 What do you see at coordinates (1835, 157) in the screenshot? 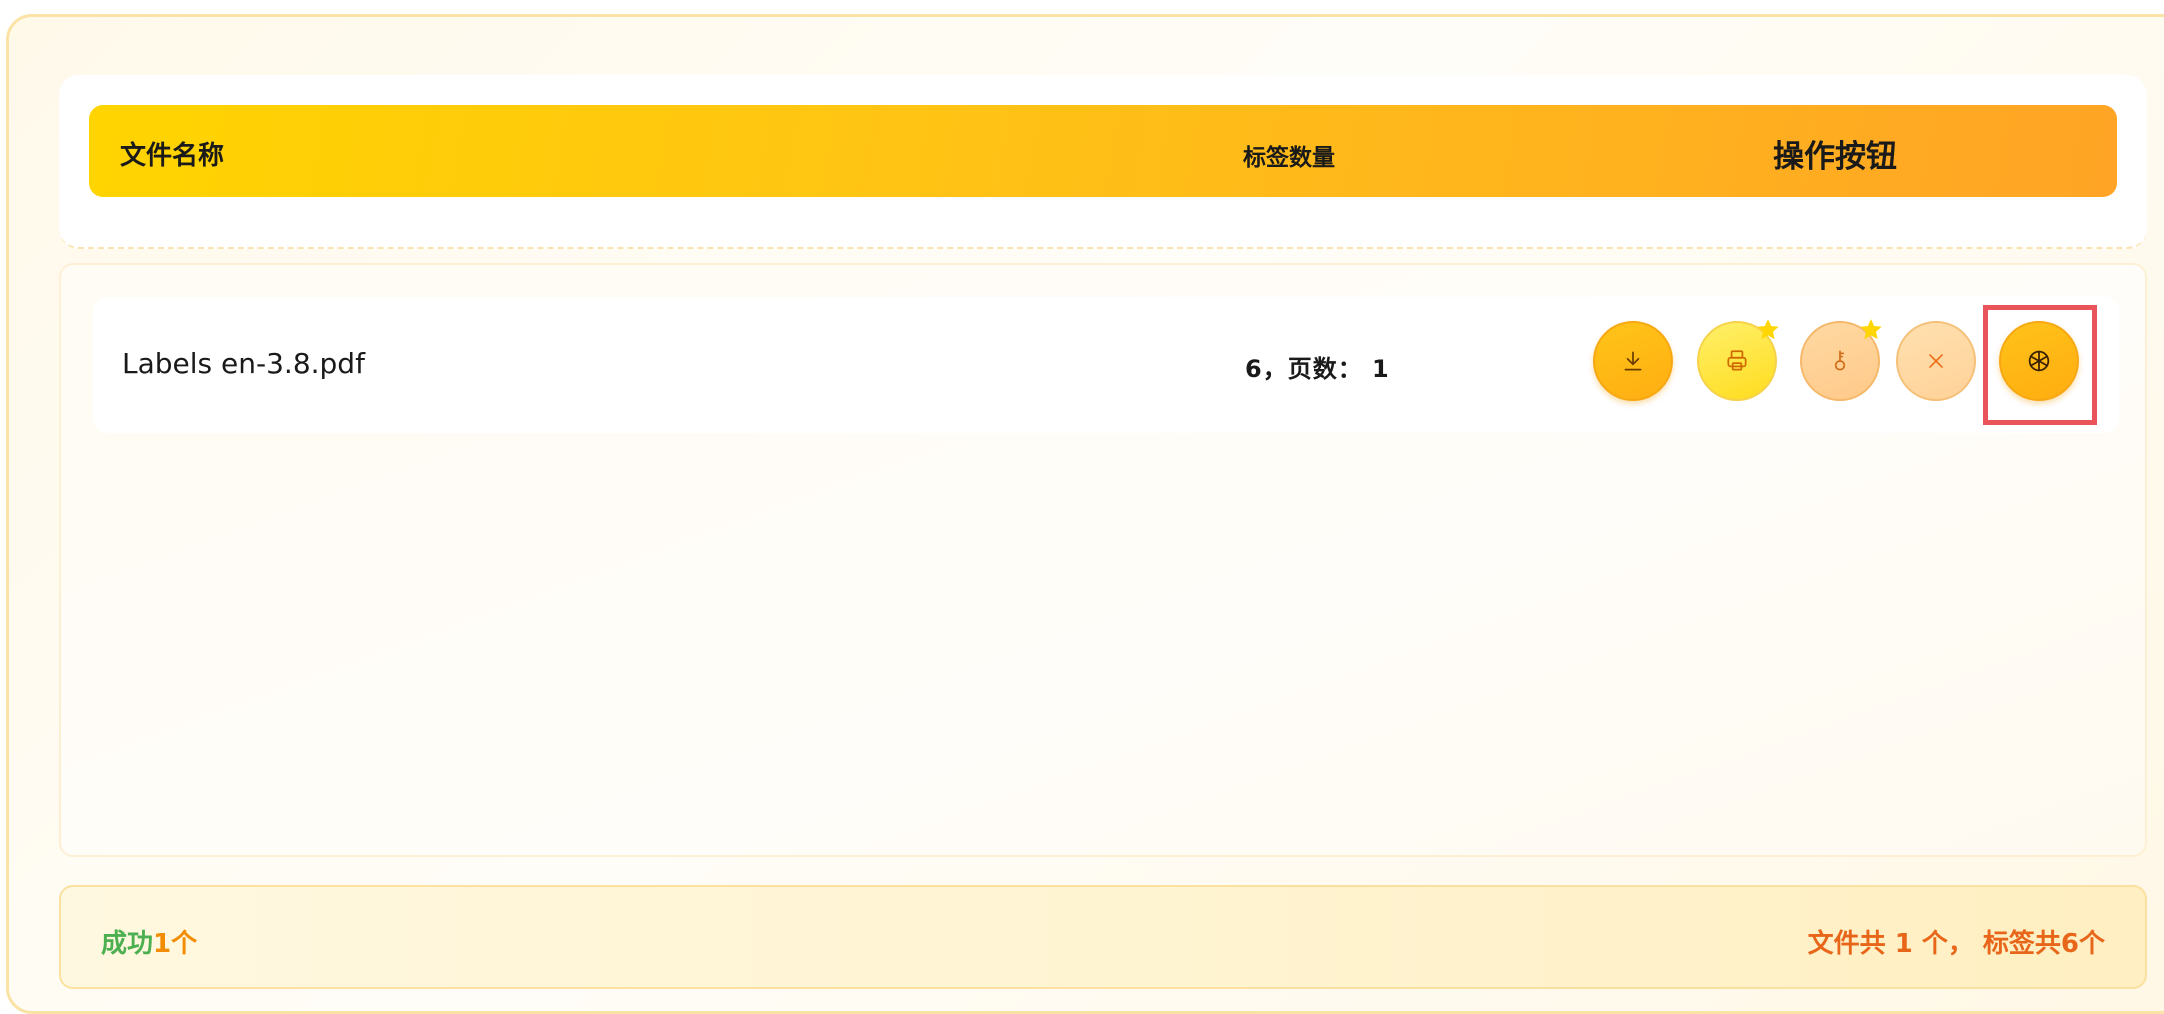
I see `header-actions: 操作按钮` at bounding box center [1835, 157].